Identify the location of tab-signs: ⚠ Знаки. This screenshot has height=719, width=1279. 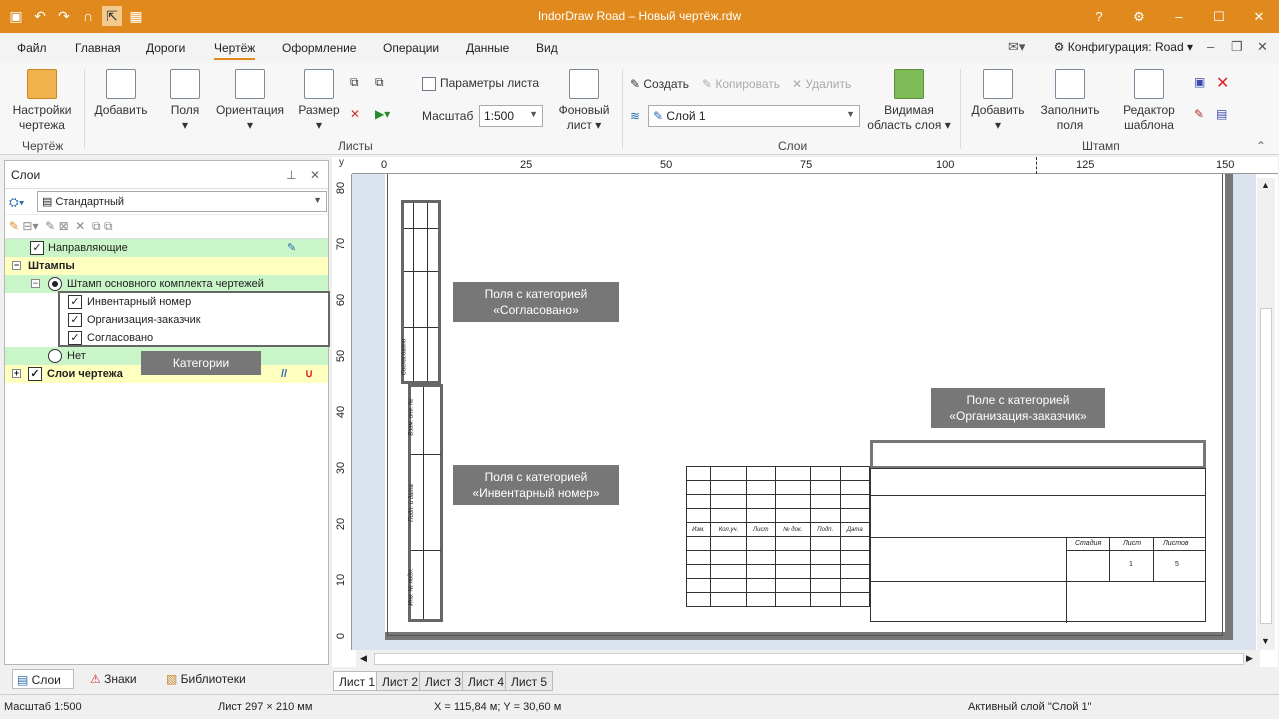
(113, 679).